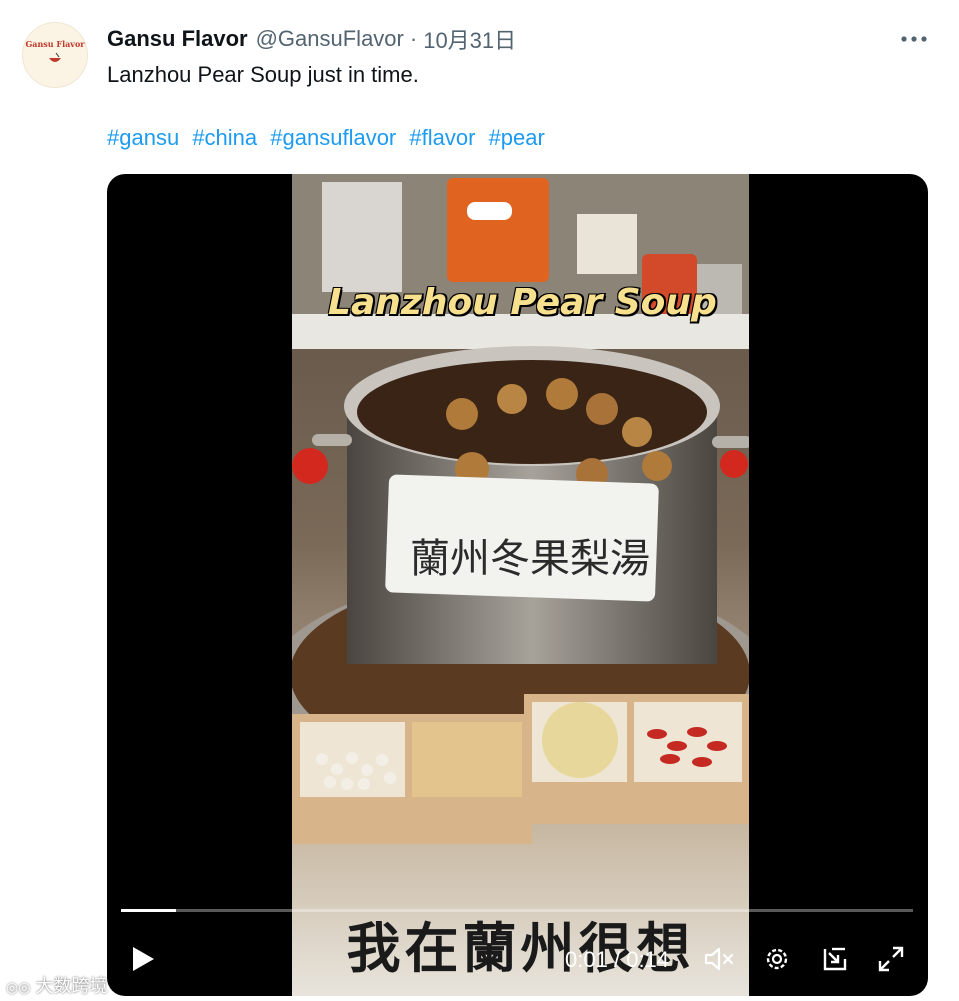 The height and width of the screenshot is (1001, 959). I want to click on video-progress-bar, so click(517, 910).